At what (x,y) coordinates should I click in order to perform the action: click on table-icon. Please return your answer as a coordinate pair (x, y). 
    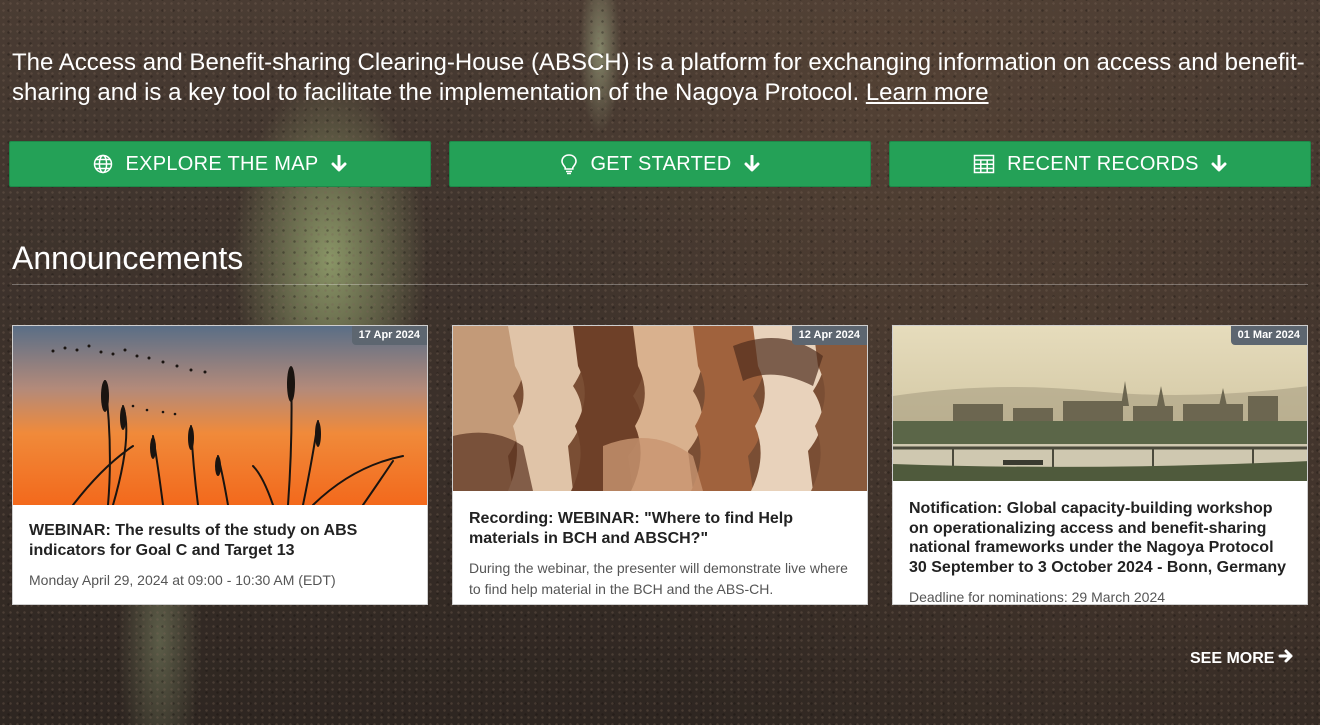
    Looking at the image, I should click on (984, 164).